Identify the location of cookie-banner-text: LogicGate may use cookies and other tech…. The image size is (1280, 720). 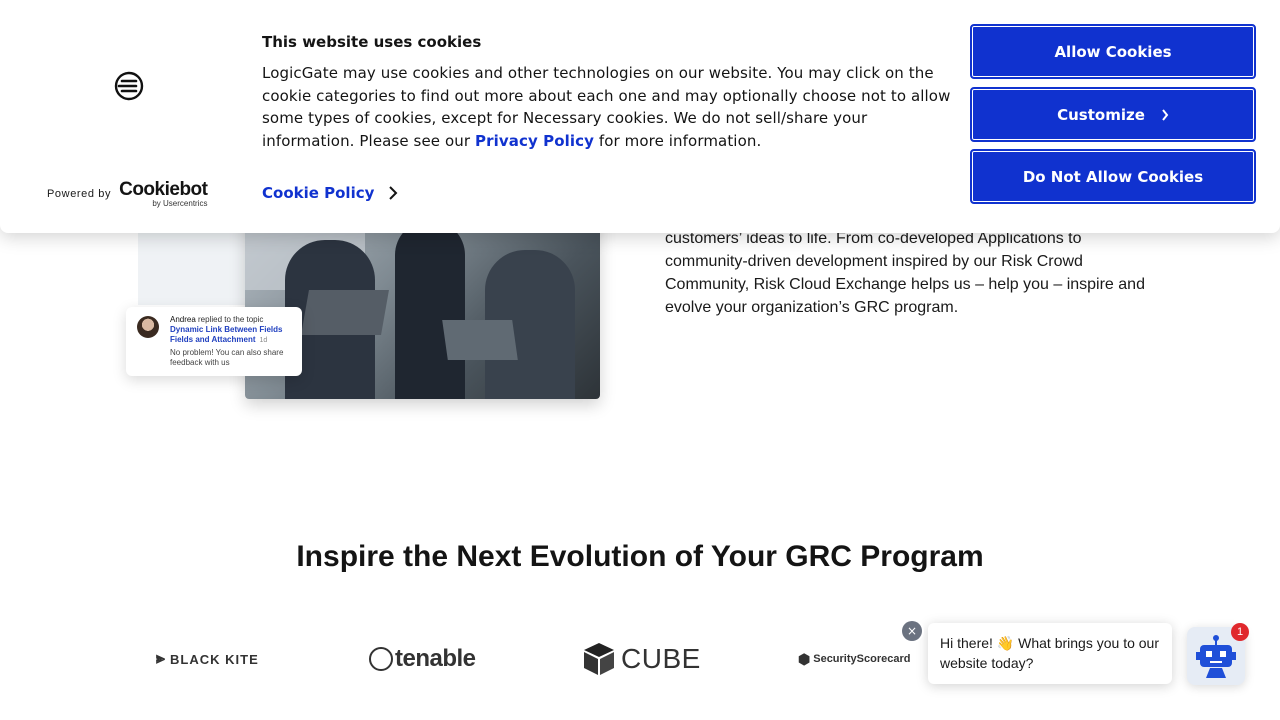
(606, 107).